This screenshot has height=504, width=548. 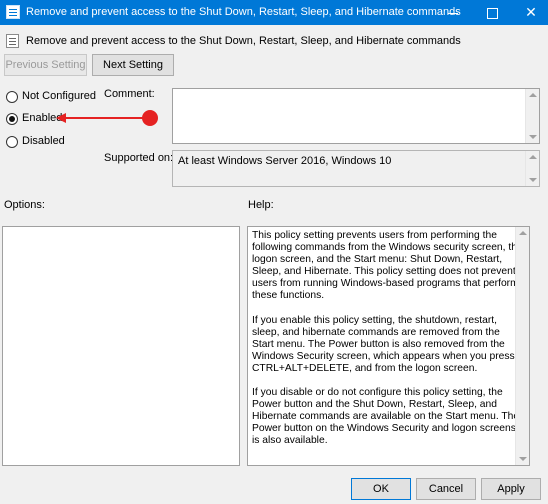 I want to click on close-icon: ✕, so click(x=531, y=12).